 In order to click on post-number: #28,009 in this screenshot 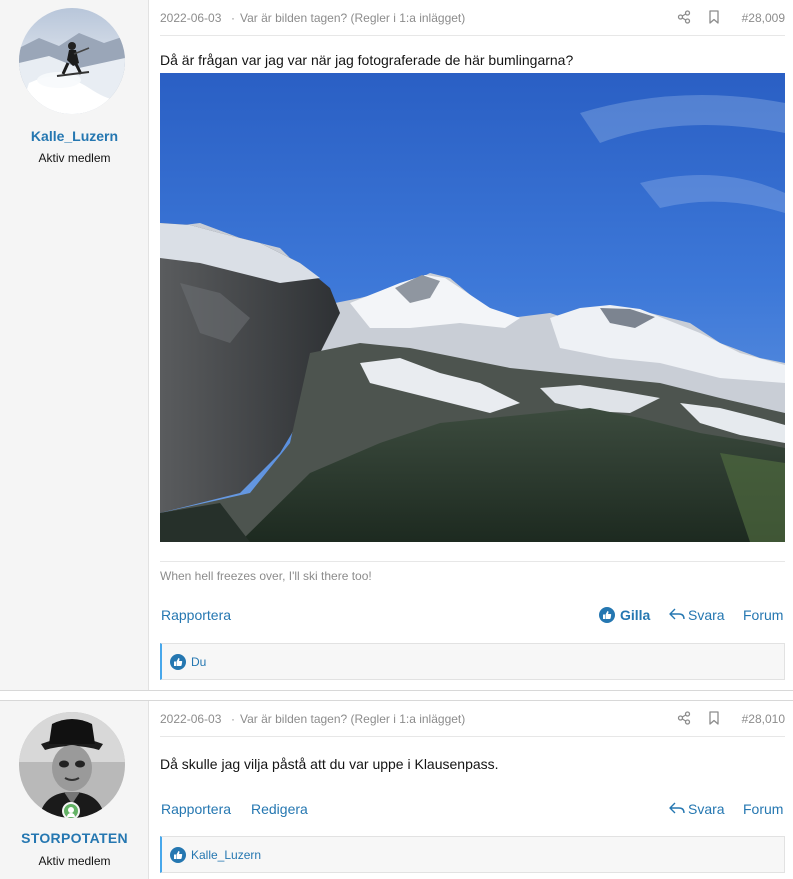, I will do `click(763, 18)`.